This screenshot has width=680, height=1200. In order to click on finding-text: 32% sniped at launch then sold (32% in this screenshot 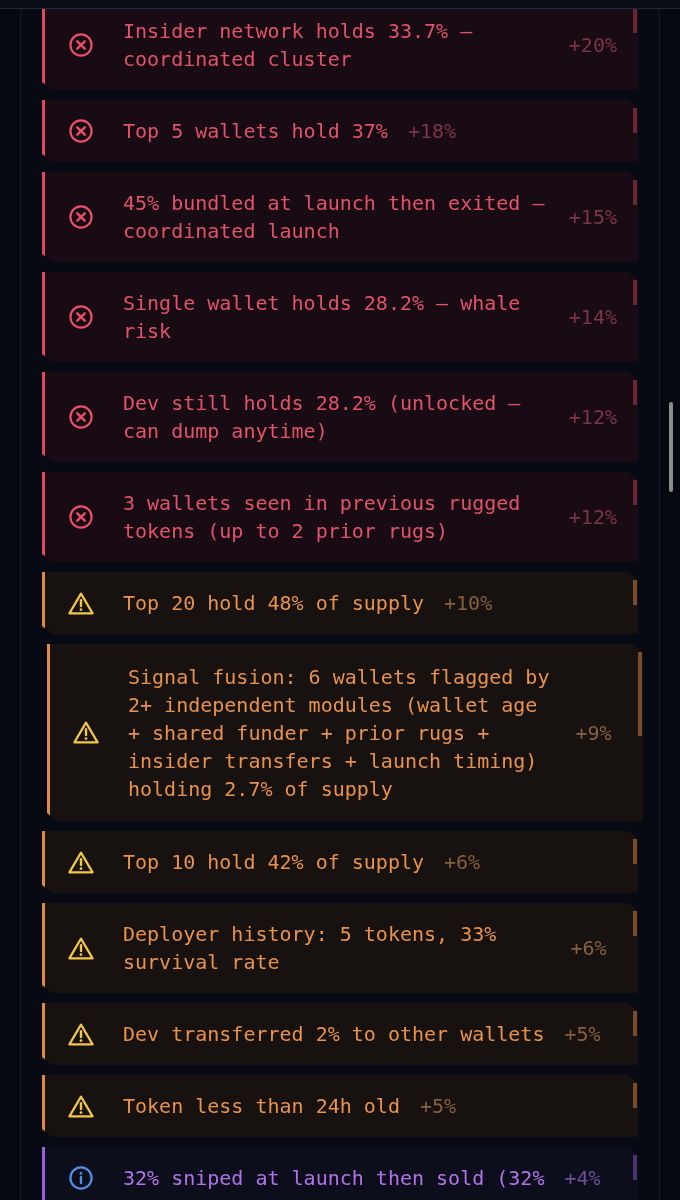, I will do `click(334, 1178)`.